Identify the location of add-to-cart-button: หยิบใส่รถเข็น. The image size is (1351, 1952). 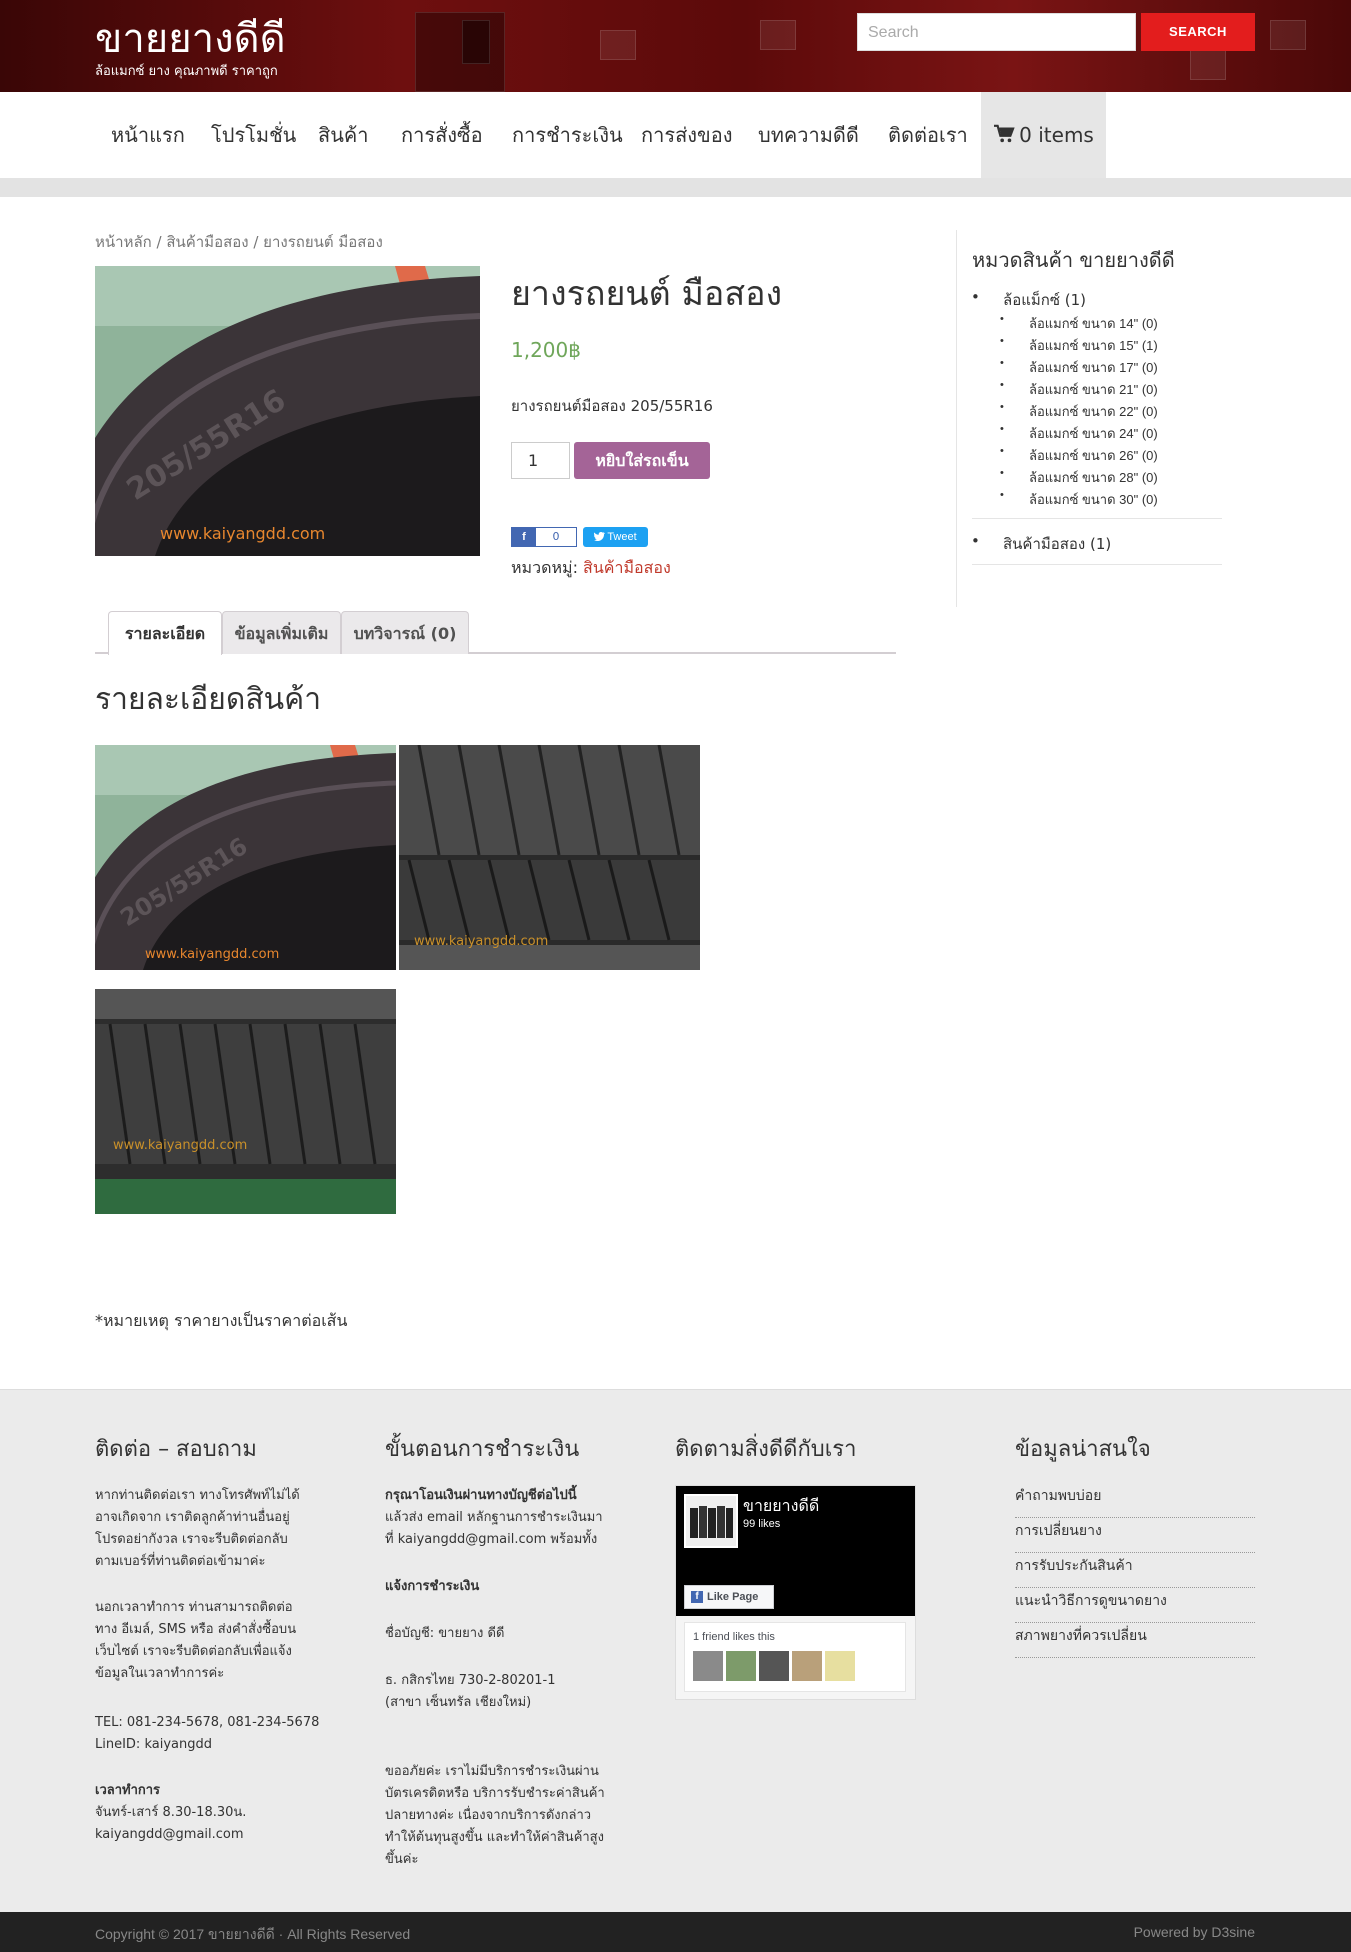
(642, 460).